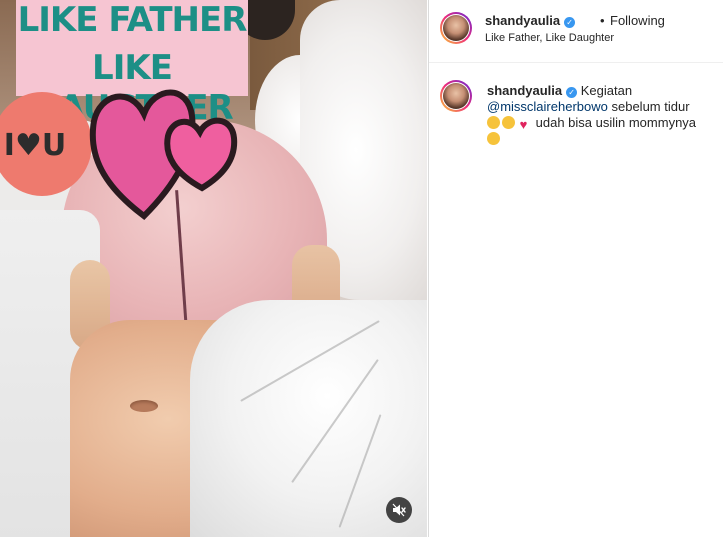  Describe the element at coordinates (163, 154) in the screenshot. I see `hearts-sticker` at that location.